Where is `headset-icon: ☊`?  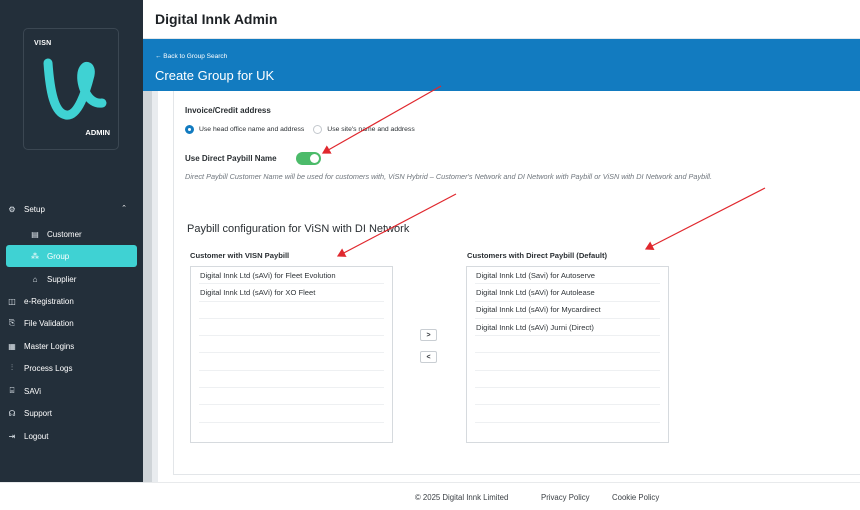
headset-icon: ☊ is located at coordinates (12, 413).